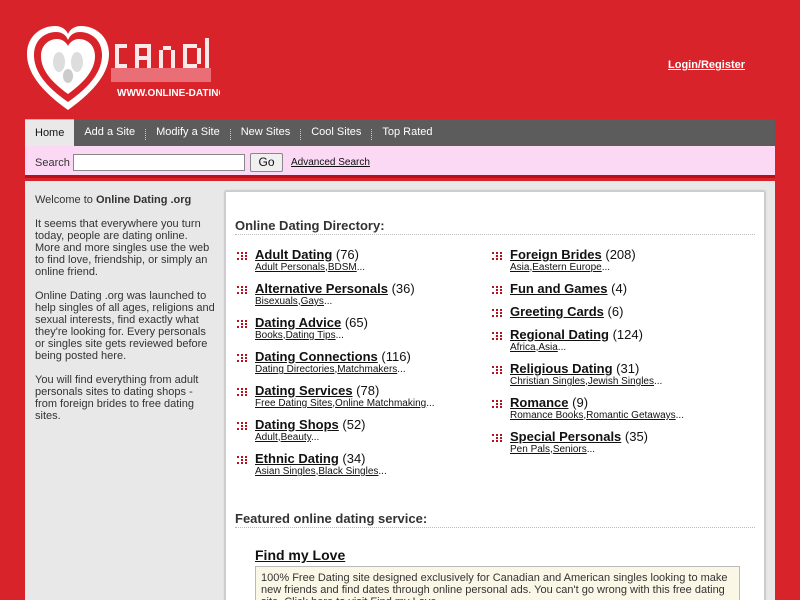  I want to click on category-count: (31), so click(626, 368).